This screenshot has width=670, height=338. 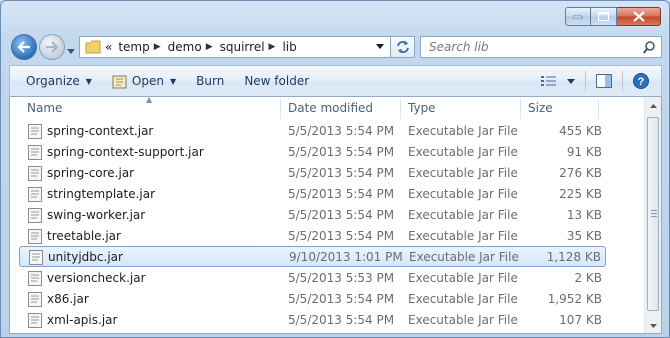 What do you see at coordinates (100, 131) in the screenshot?
I see `file-name: spring-context.jar` at bounding box center [100, 131].